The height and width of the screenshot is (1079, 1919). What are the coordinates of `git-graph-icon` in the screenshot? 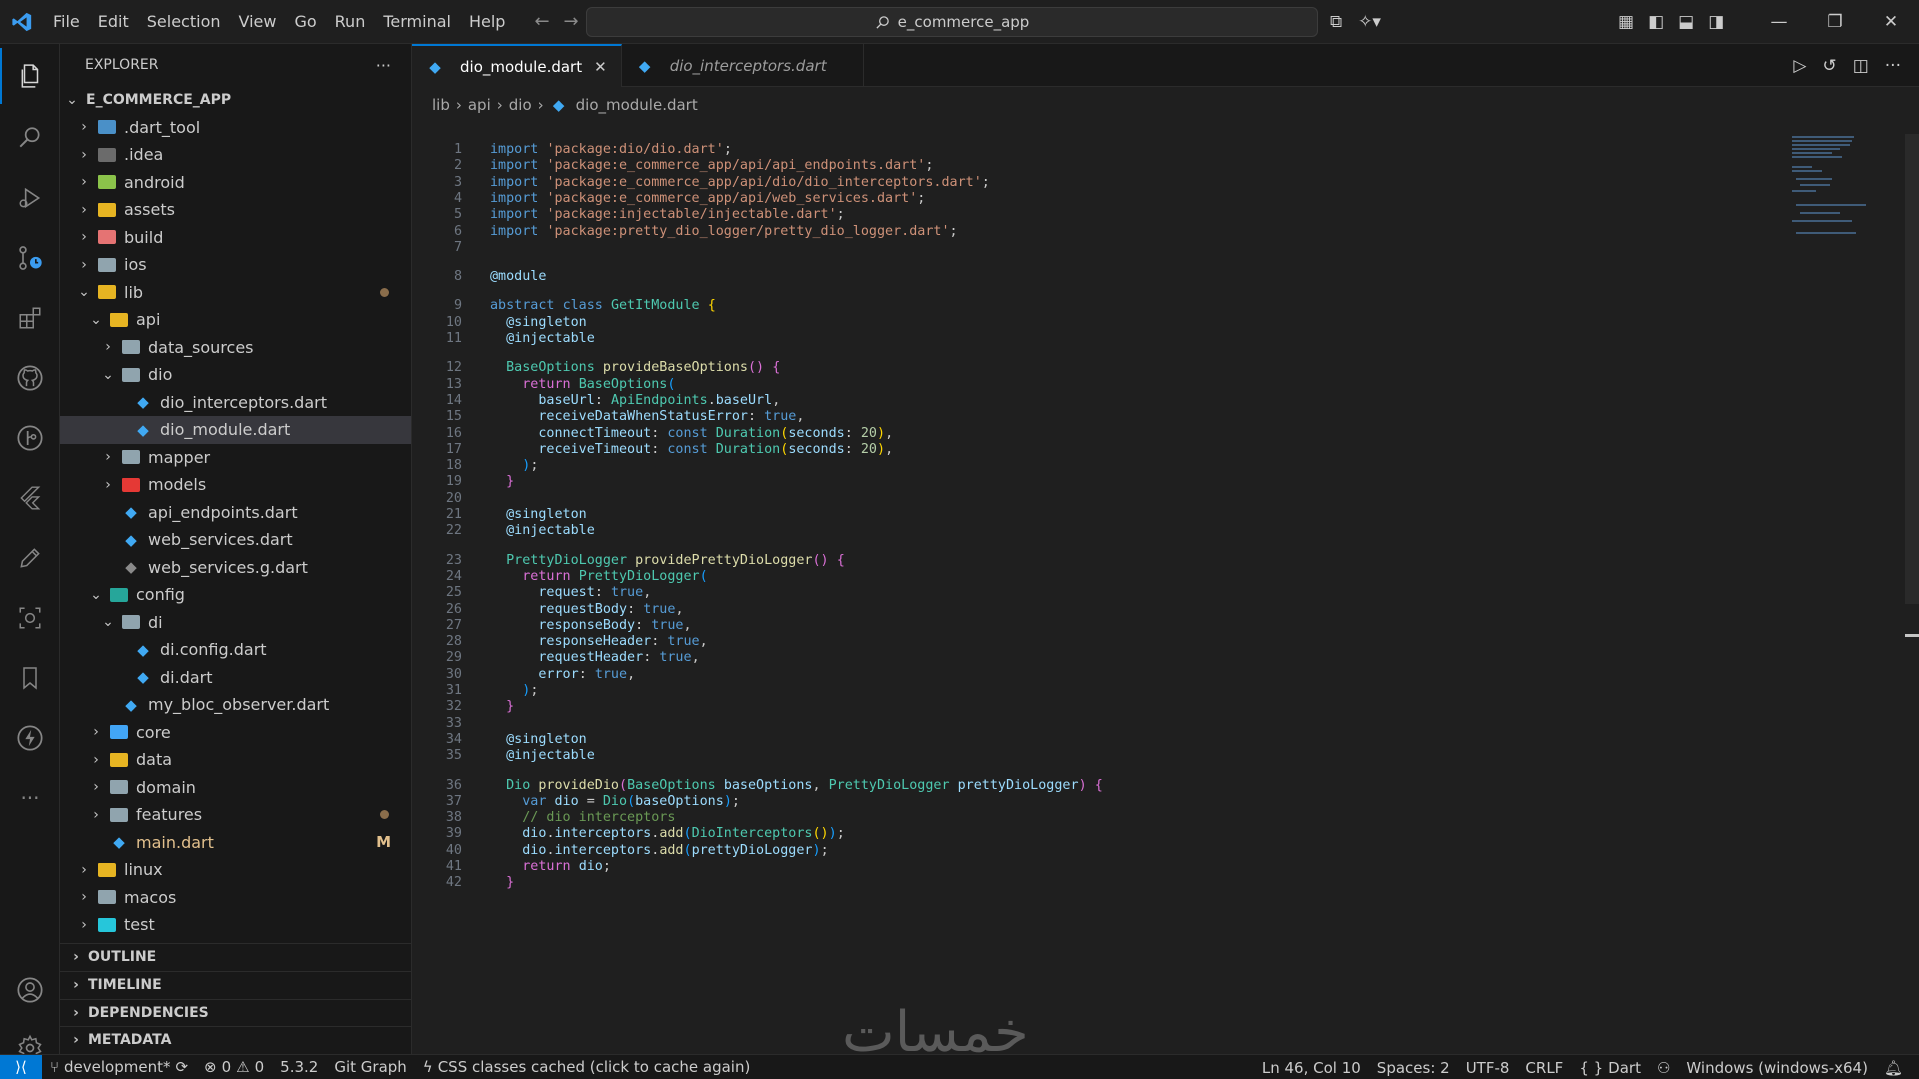 It's located at (30, 438).